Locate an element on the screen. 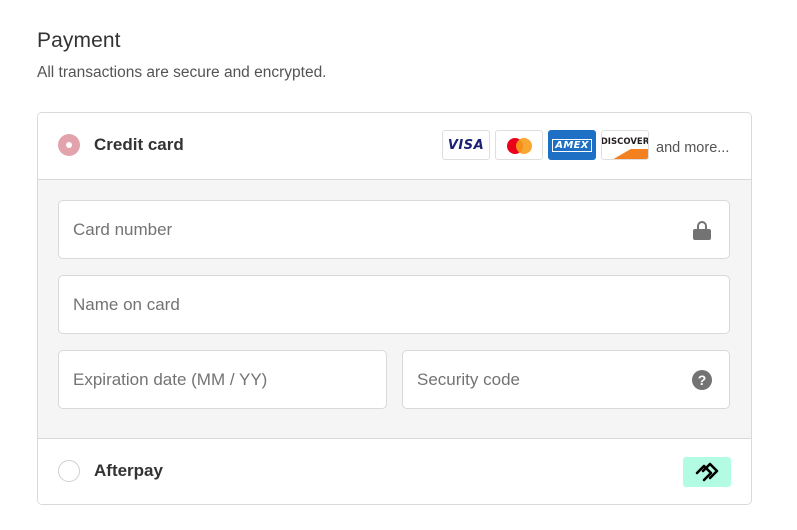  card-brands: VISA AMEX DISCOVER is located at coordinates (545, 145).